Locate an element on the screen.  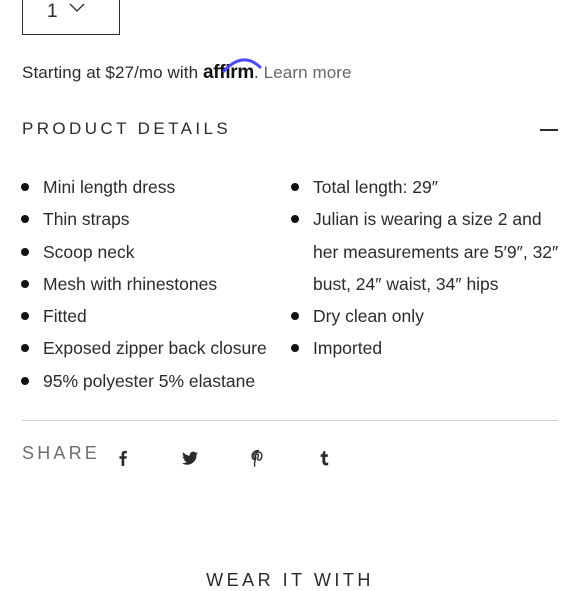
list-item: Dry clean only is located at coordinates (427, 316).